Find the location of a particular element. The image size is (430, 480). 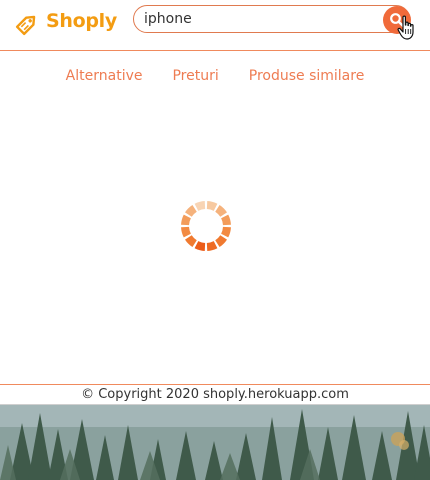

tag-icon is located at coordinates (25, 25).